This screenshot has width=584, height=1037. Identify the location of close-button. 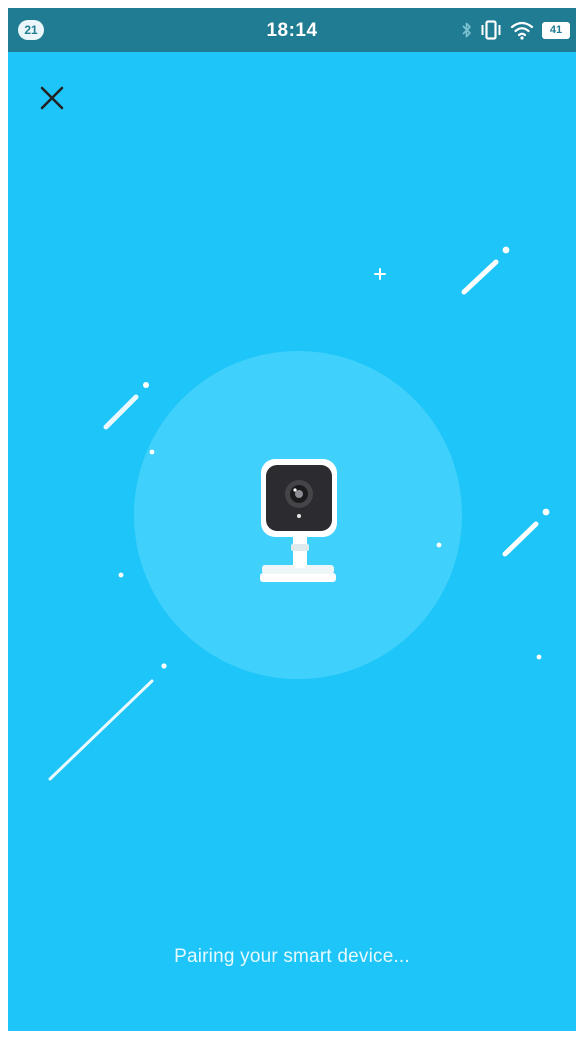
(52, 98).